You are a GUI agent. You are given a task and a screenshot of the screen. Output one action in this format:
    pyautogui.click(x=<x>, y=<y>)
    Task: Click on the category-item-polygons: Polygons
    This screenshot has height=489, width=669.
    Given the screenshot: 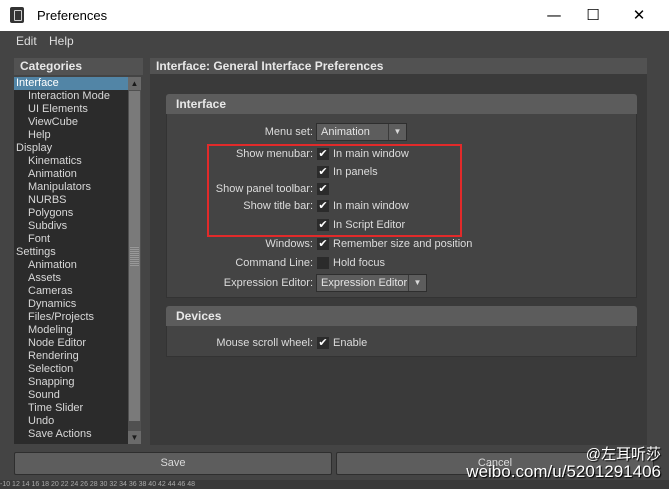 What is the action you would take?
    pyautogui.click(x=71, y=213)
    